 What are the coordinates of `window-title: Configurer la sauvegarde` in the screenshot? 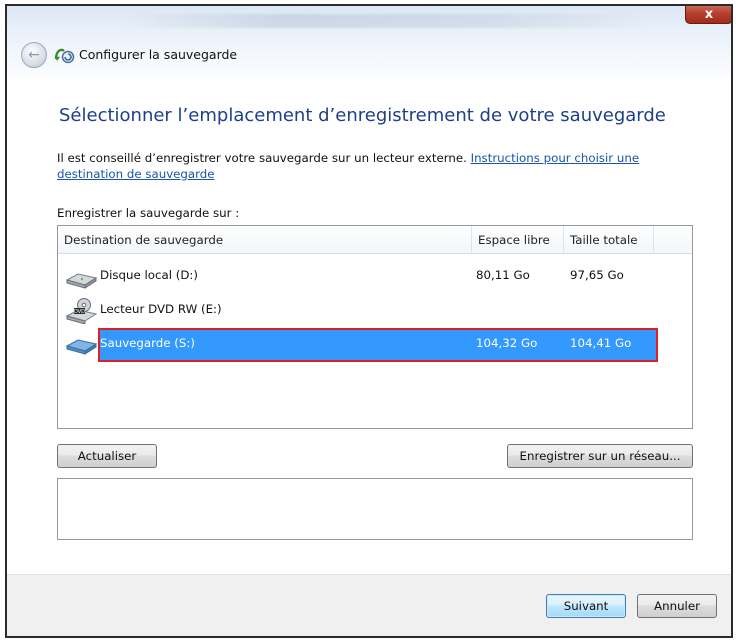 It's located at (158, 54).